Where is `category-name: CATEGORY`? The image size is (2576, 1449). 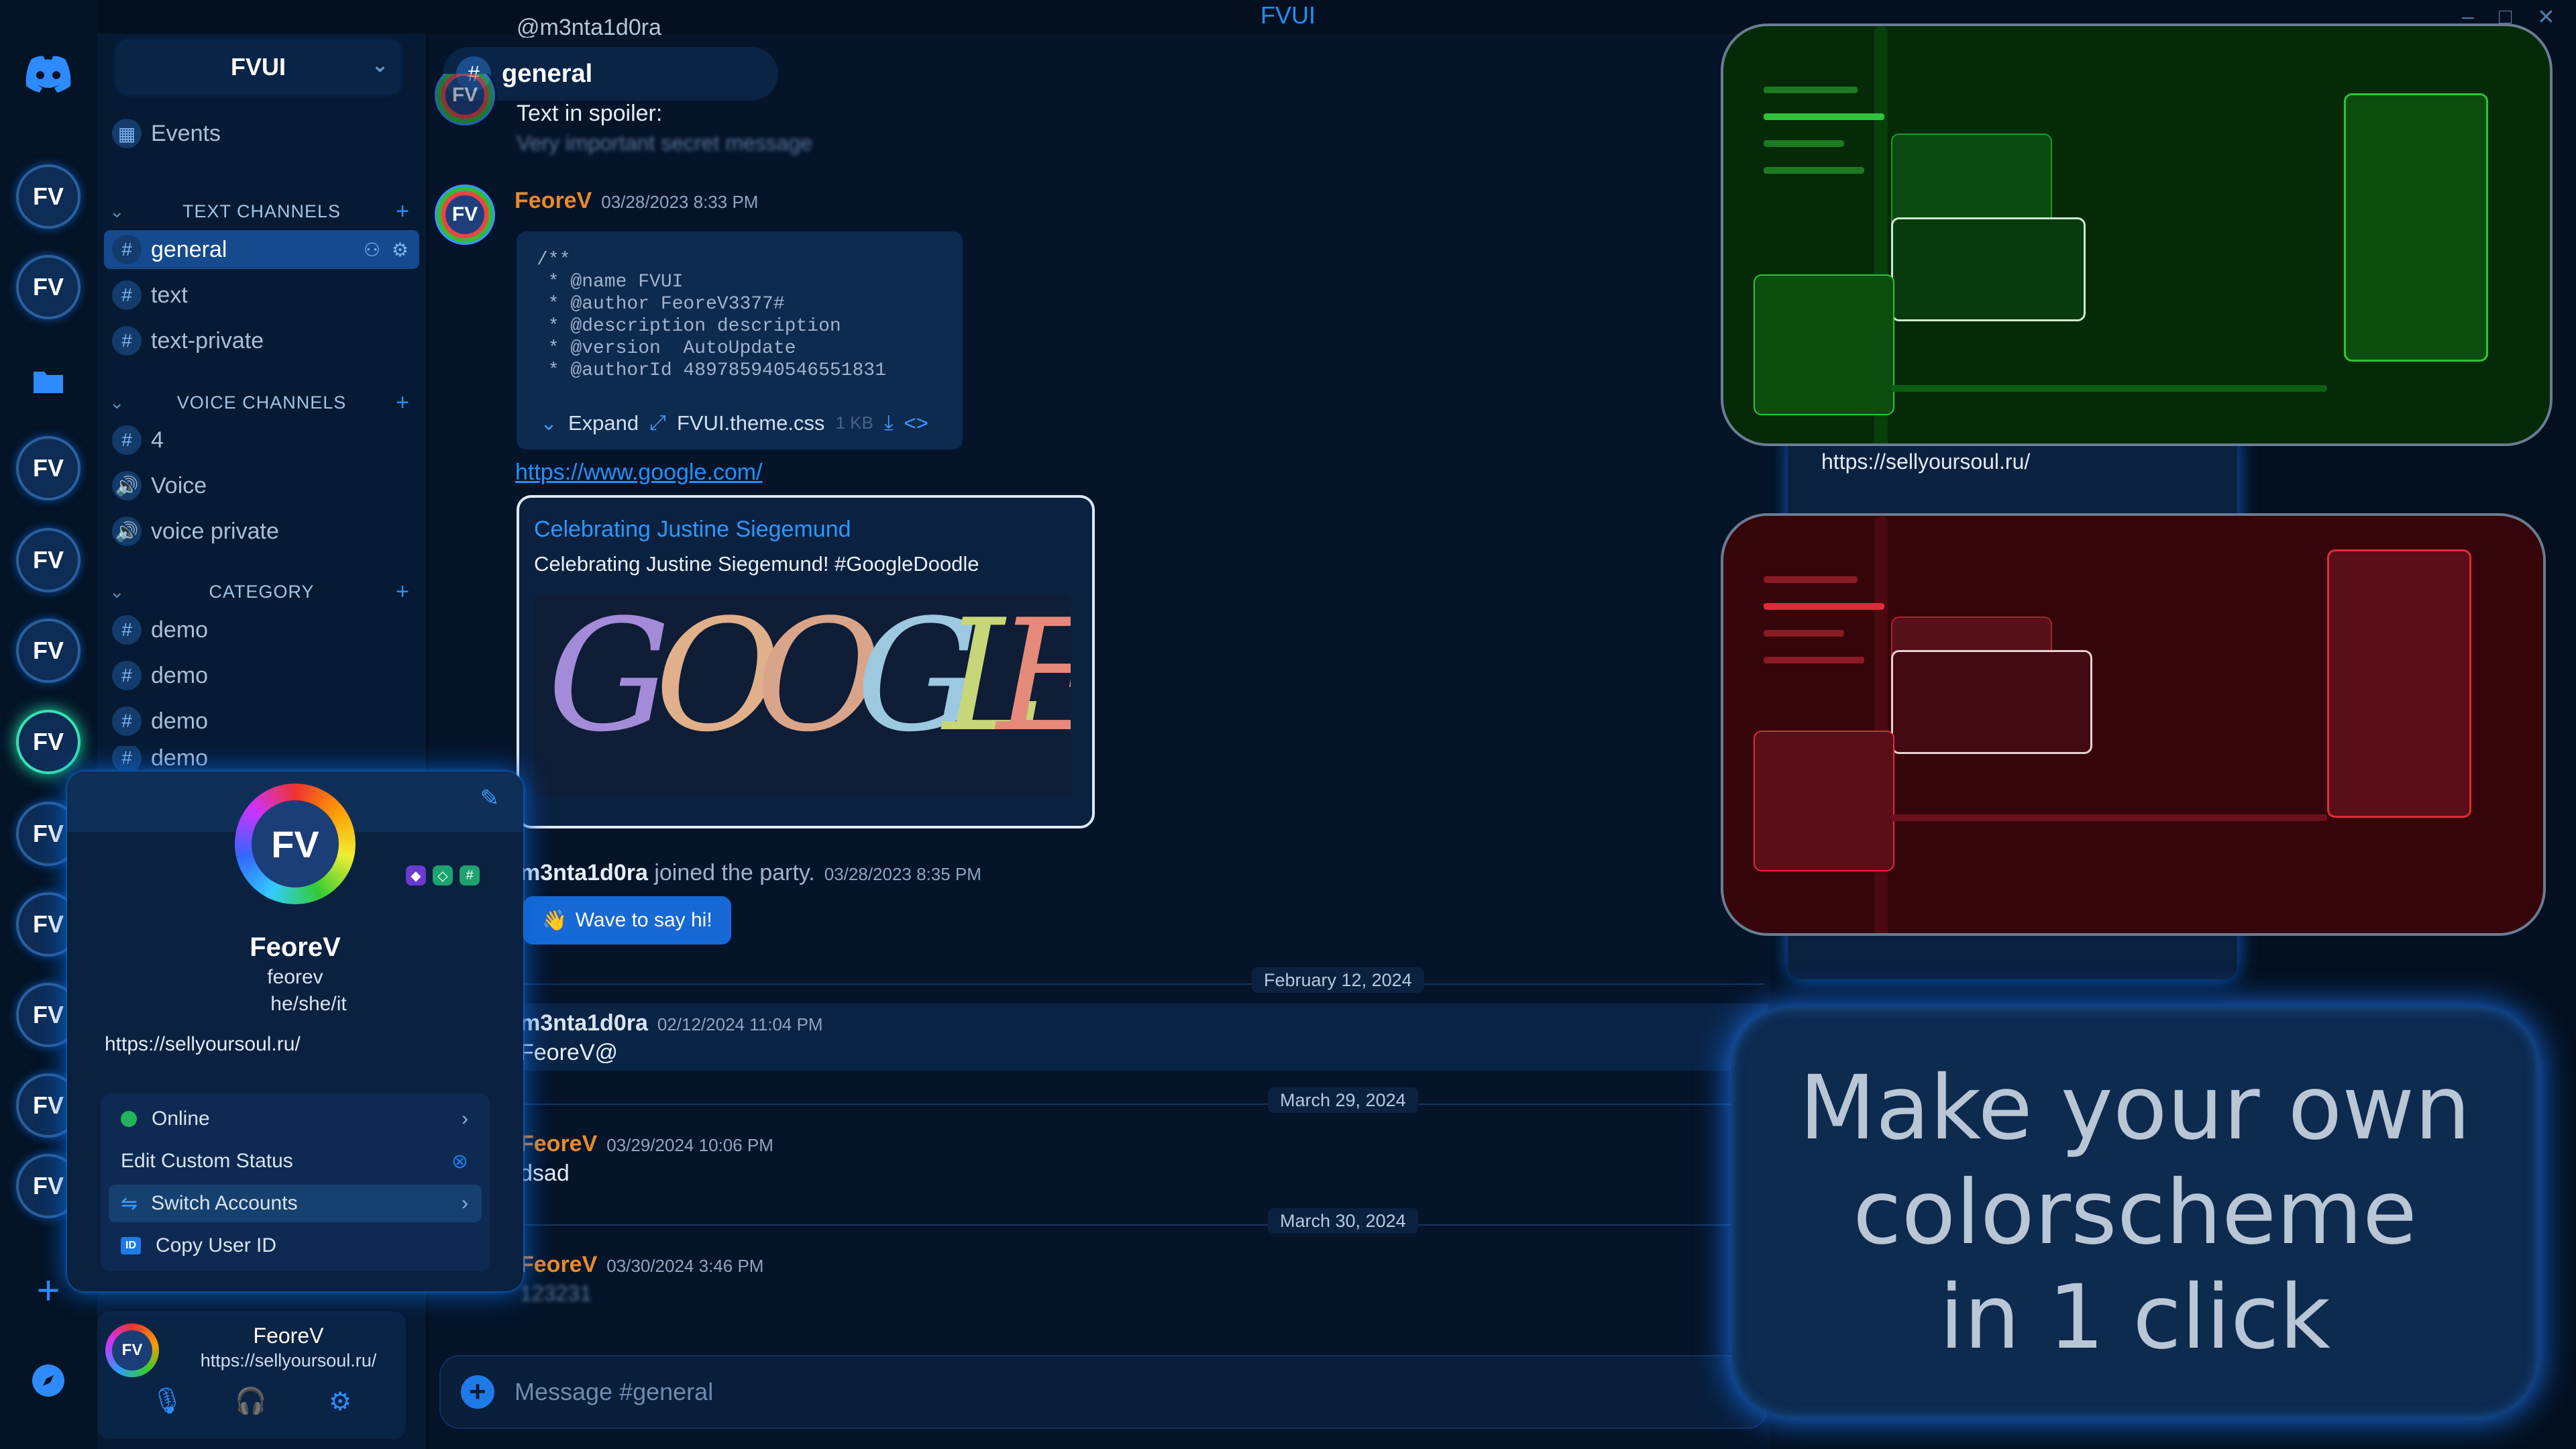 category-name: CATEGORY is located at coordinates (262, 591).